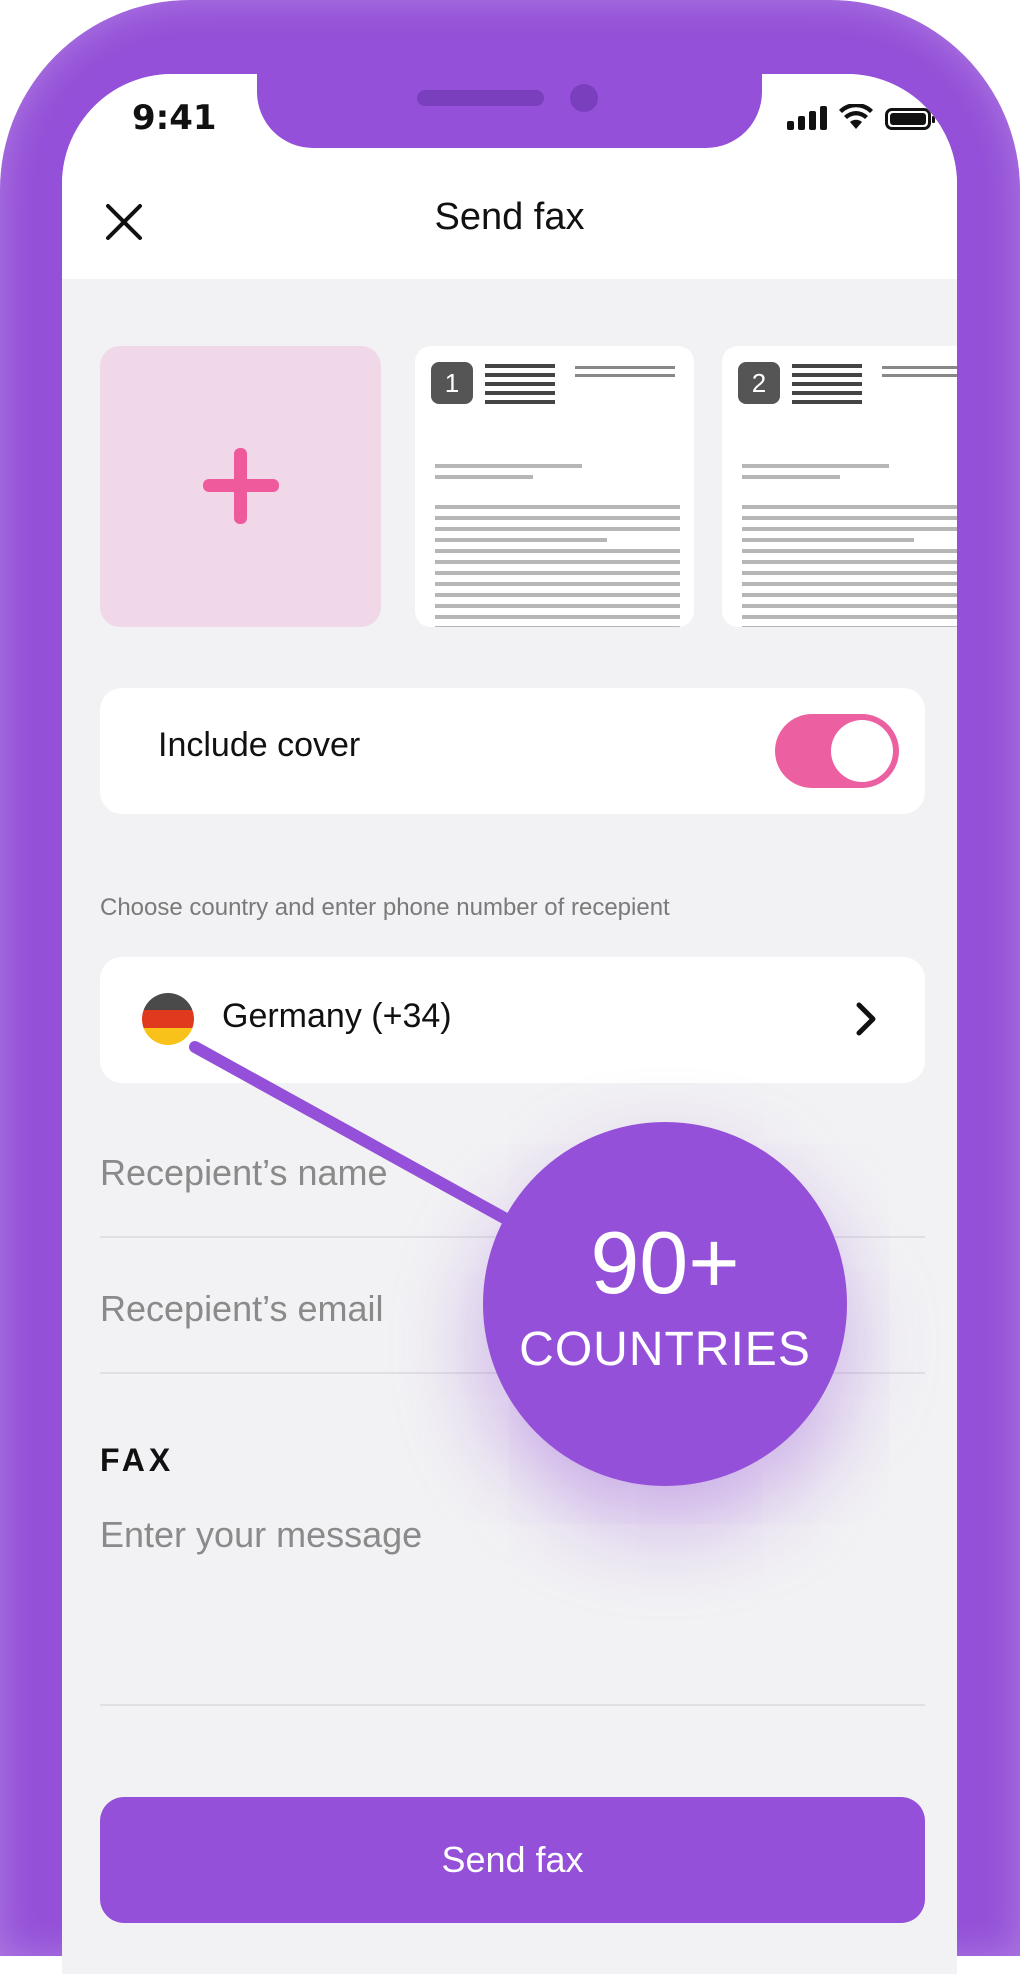 The width and height of the screenshot is (1020, 1974). Describe the element at coordinates (807, 118) in the screenshot. I see `signal-icon` at that location.